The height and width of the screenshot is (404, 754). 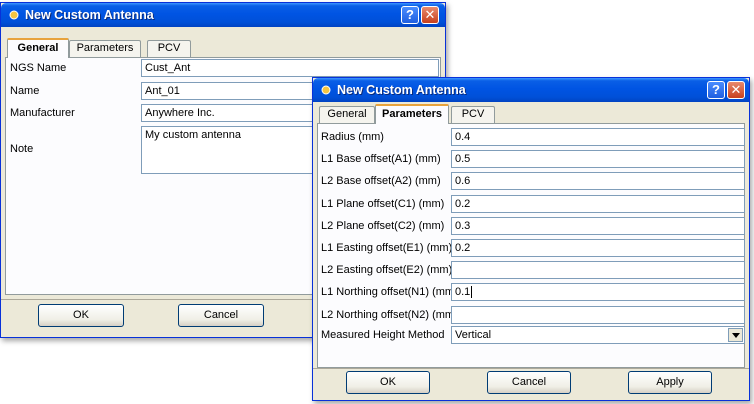 I want to click on l2-northing-offset-n2-label: L2 Northing offset(N2) (mm), so click(x=389, y=314).